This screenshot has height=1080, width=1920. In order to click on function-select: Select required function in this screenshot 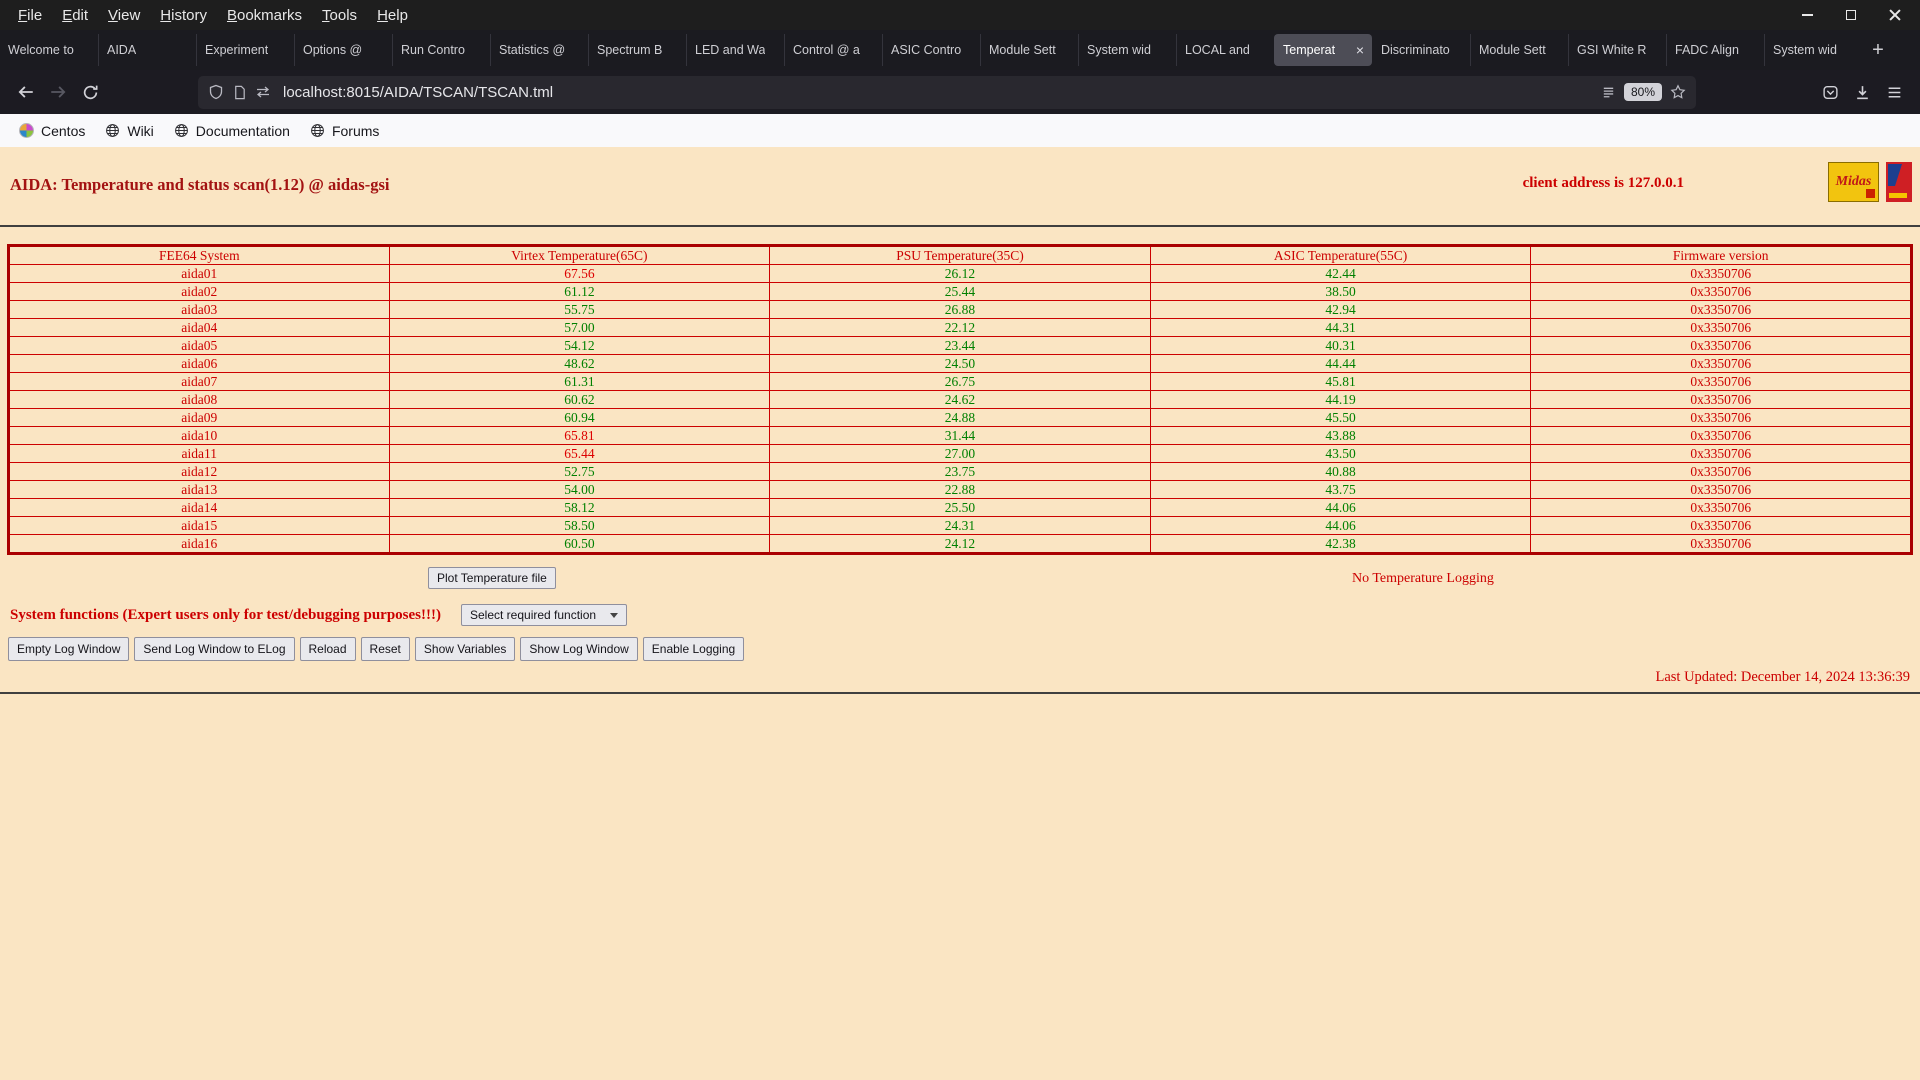, I will do `click(544, 615)`.